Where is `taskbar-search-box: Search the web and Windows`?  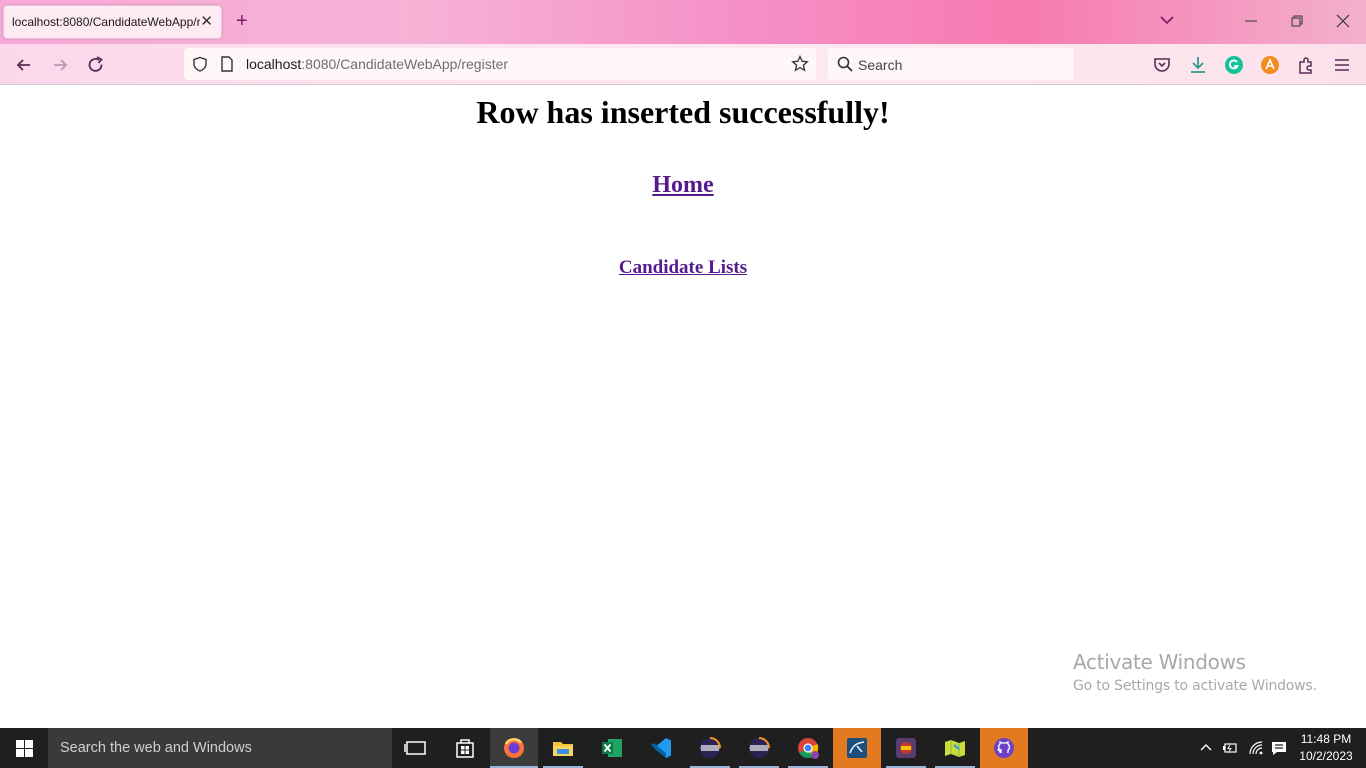
taskbar-search-box: Search the web and Windows is located at coordinates (220, 748).